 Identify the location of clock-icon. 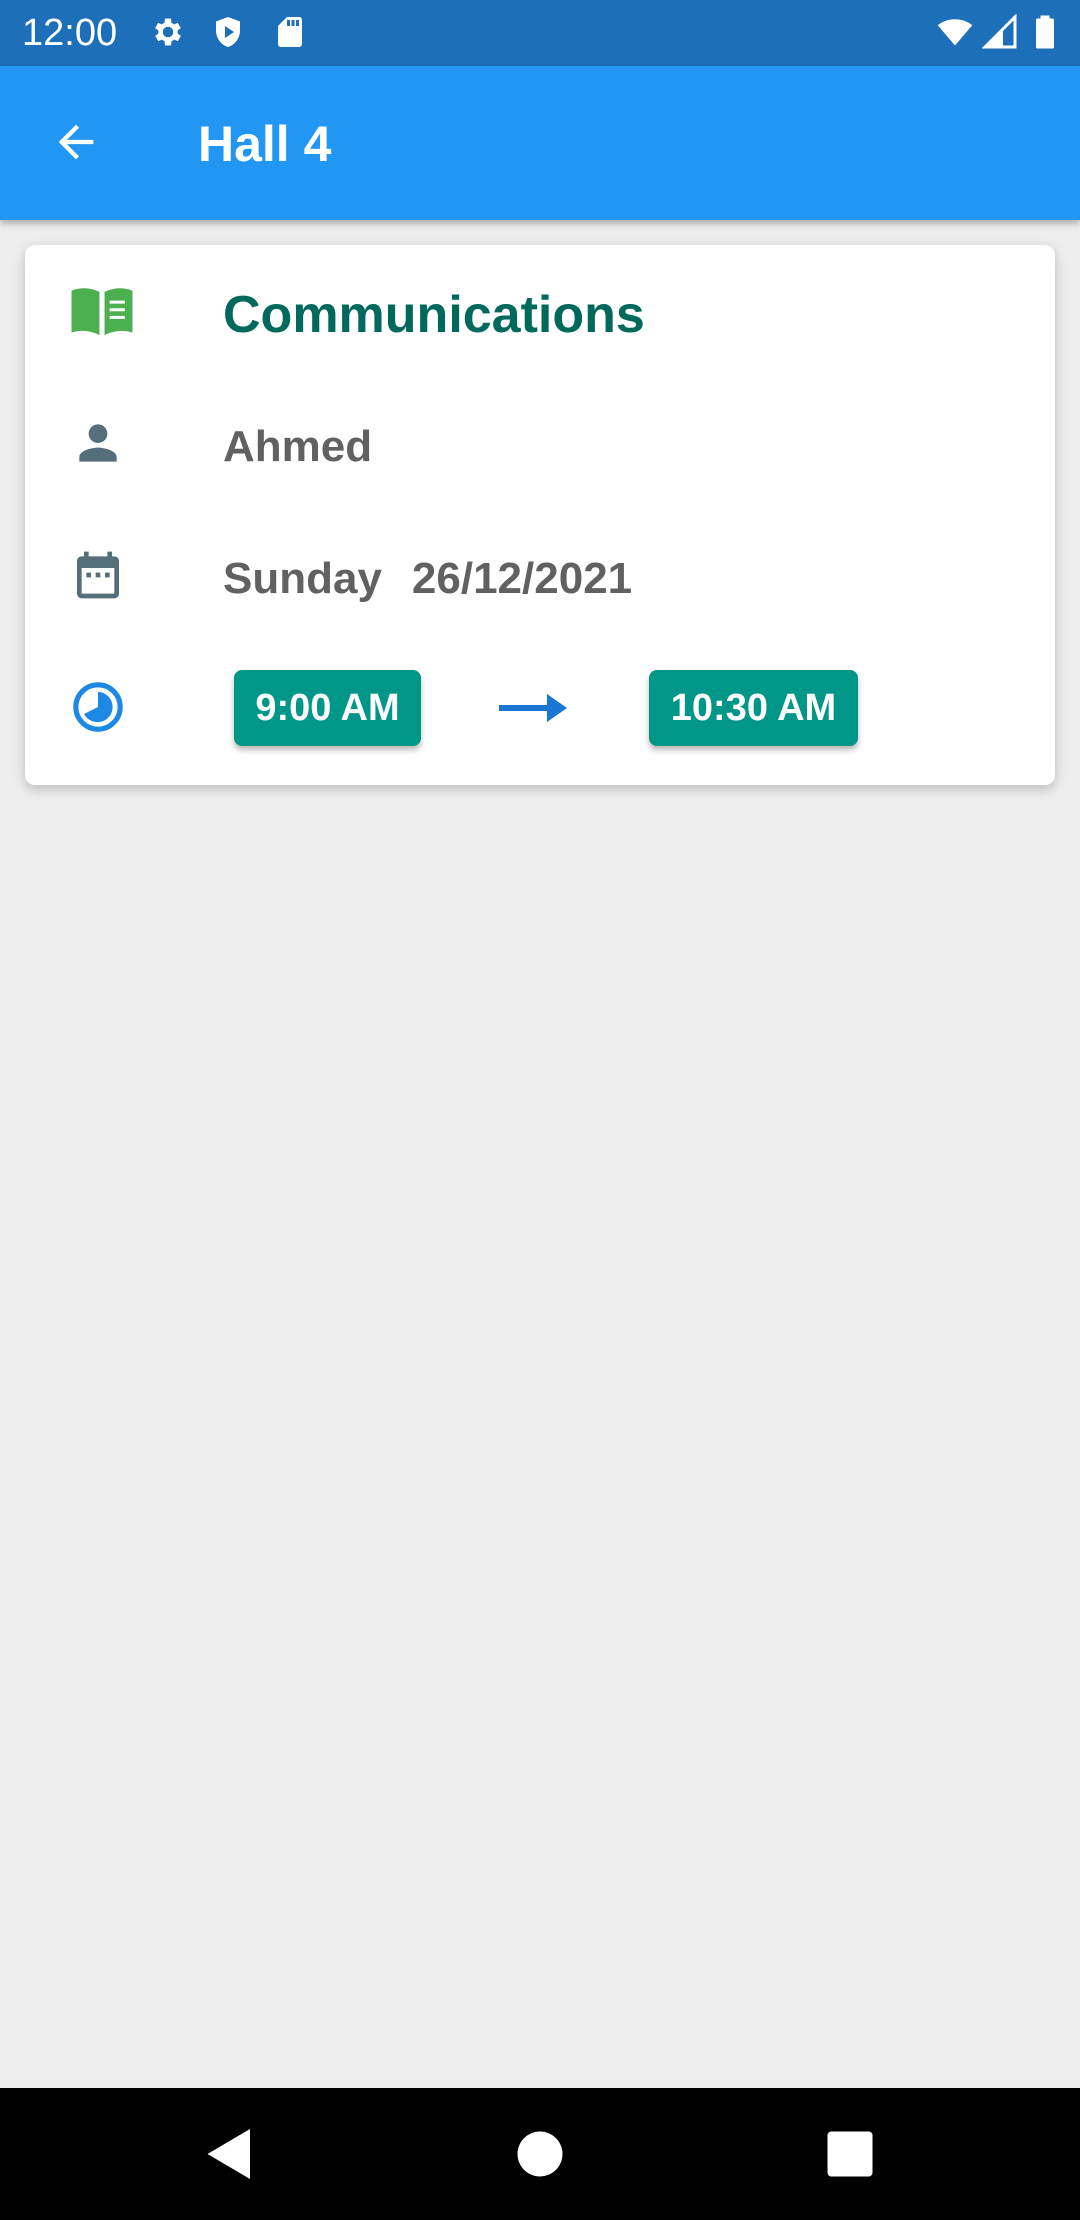
(98, 707).